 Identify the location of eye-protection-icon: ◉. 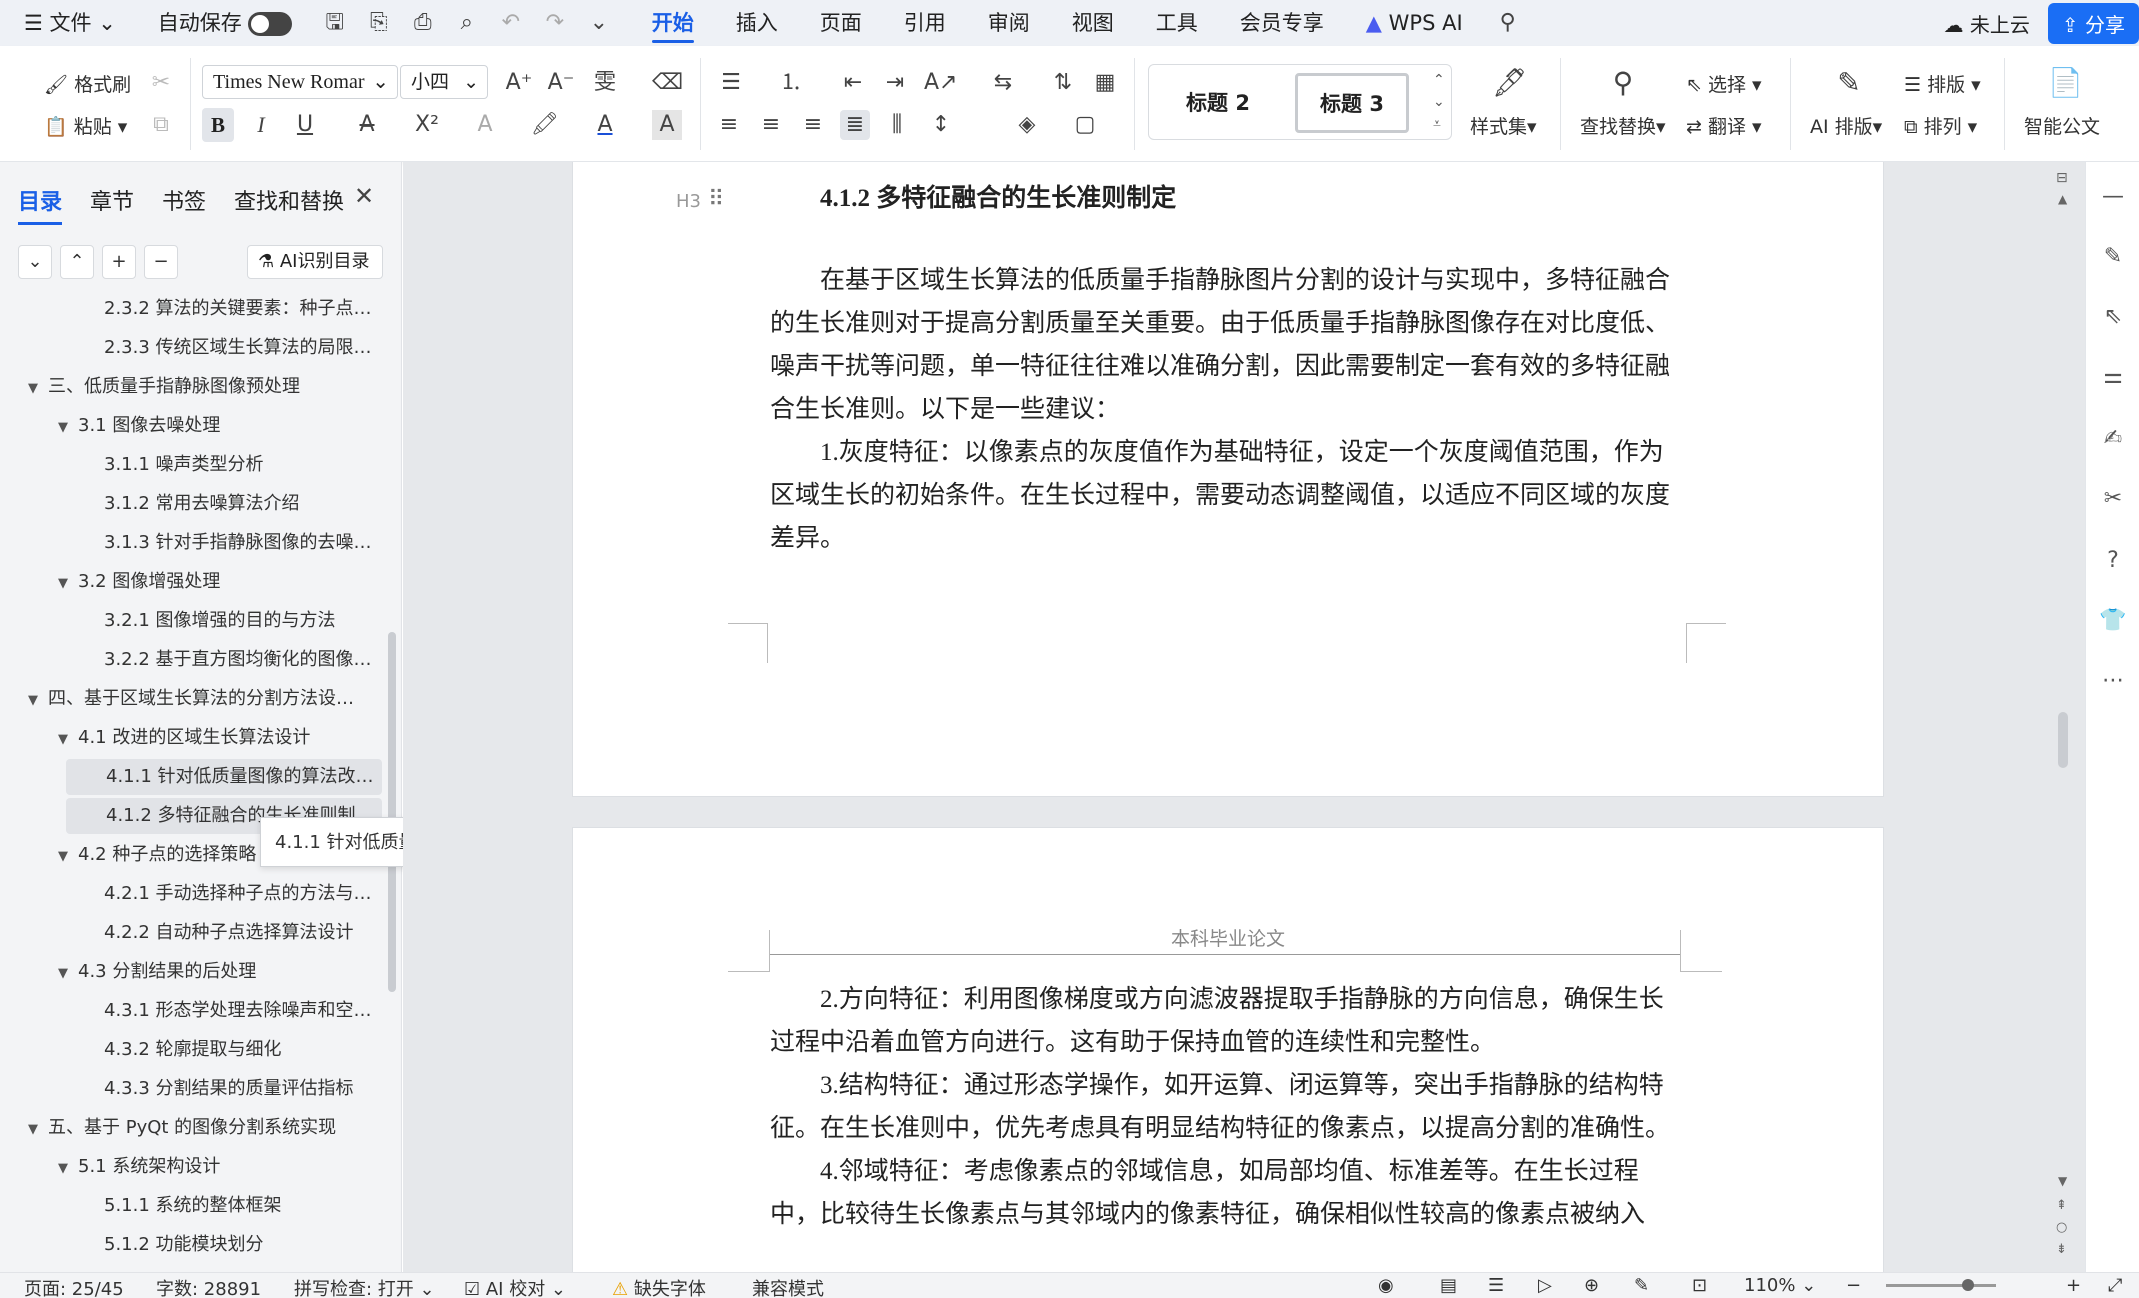
(1386, 1285).